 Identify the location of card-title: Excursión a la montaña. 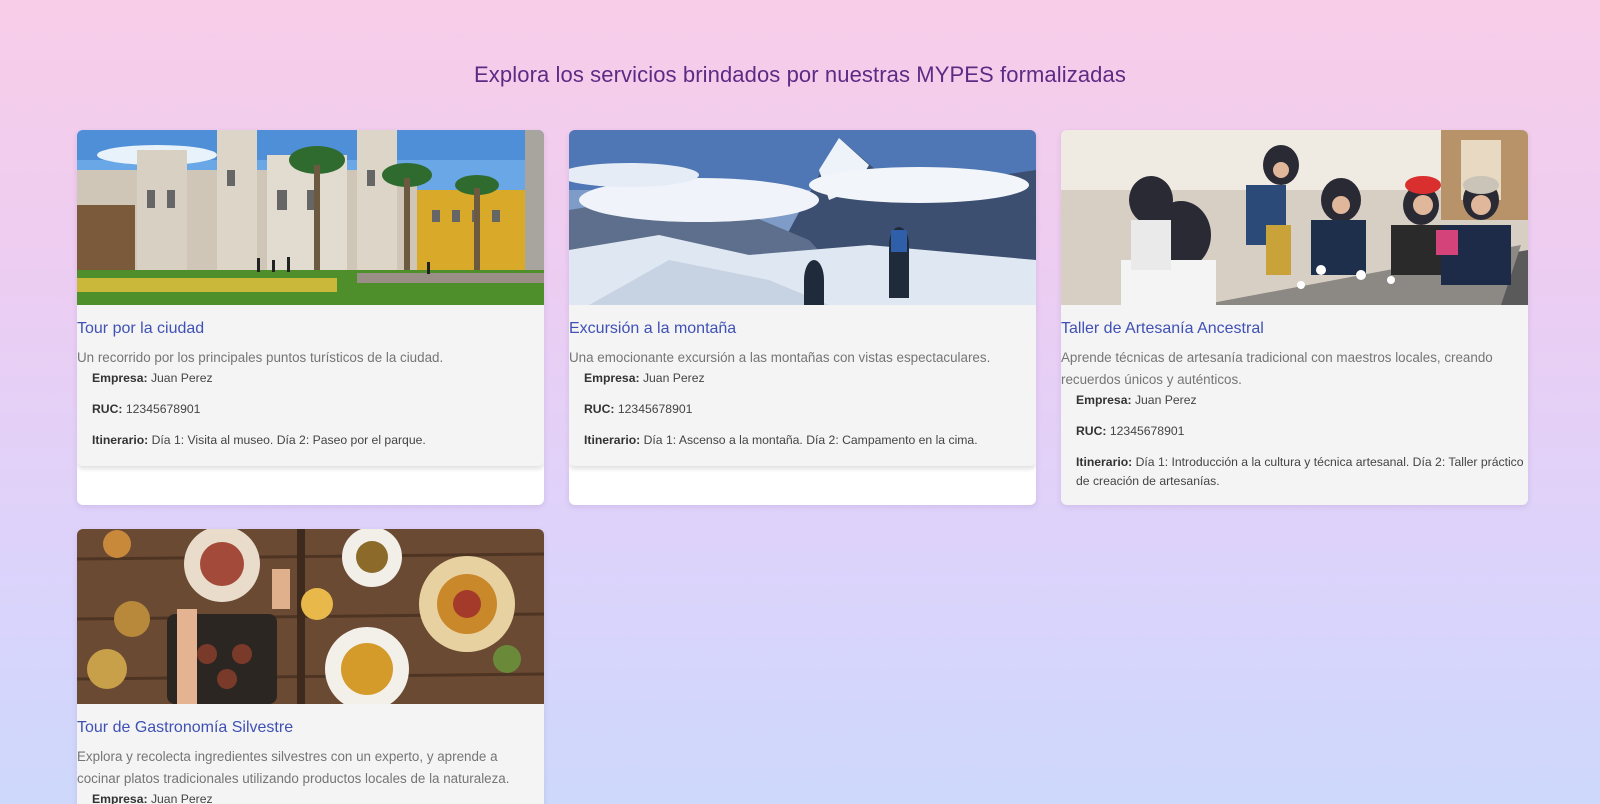
(802, 329).